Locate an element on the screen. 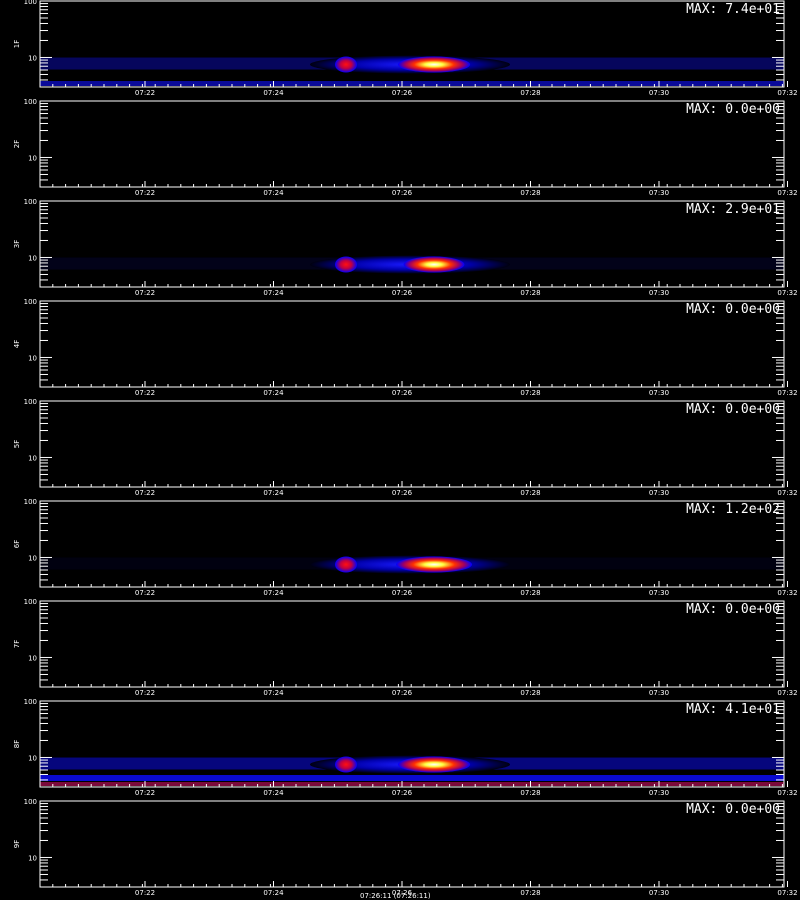  max-label: MAX: 1.2e+02 is located at coordinates (733, 509).